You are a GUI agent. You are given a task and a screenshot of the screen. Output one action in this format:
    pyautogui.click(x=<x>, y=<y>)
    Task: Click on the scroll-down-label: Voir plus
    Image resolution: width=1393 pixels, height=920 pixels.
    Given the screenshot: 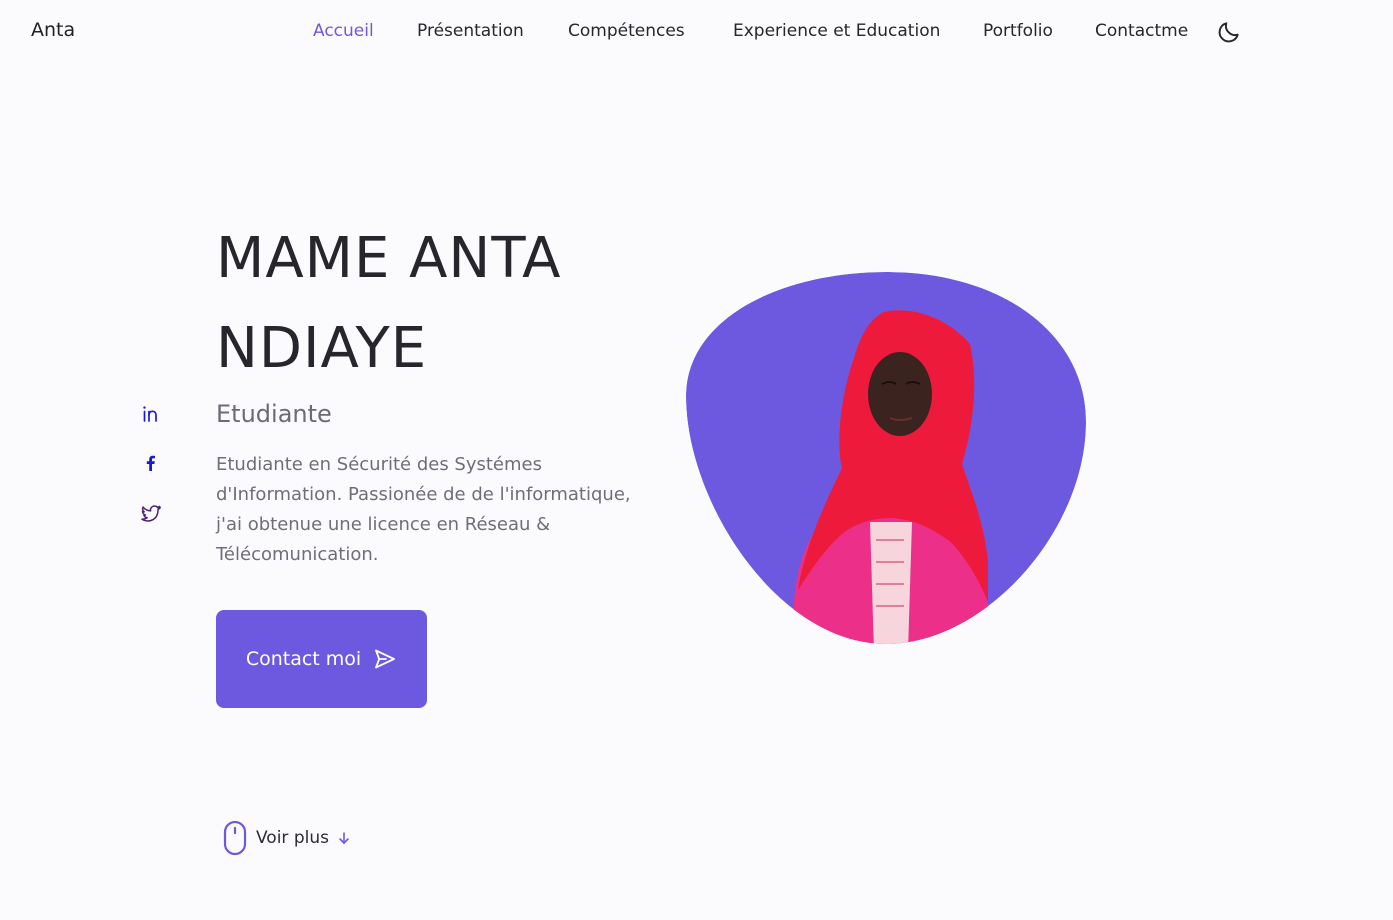 What is the action you would take?
    pyautogui.click(x=292, y=838)
    